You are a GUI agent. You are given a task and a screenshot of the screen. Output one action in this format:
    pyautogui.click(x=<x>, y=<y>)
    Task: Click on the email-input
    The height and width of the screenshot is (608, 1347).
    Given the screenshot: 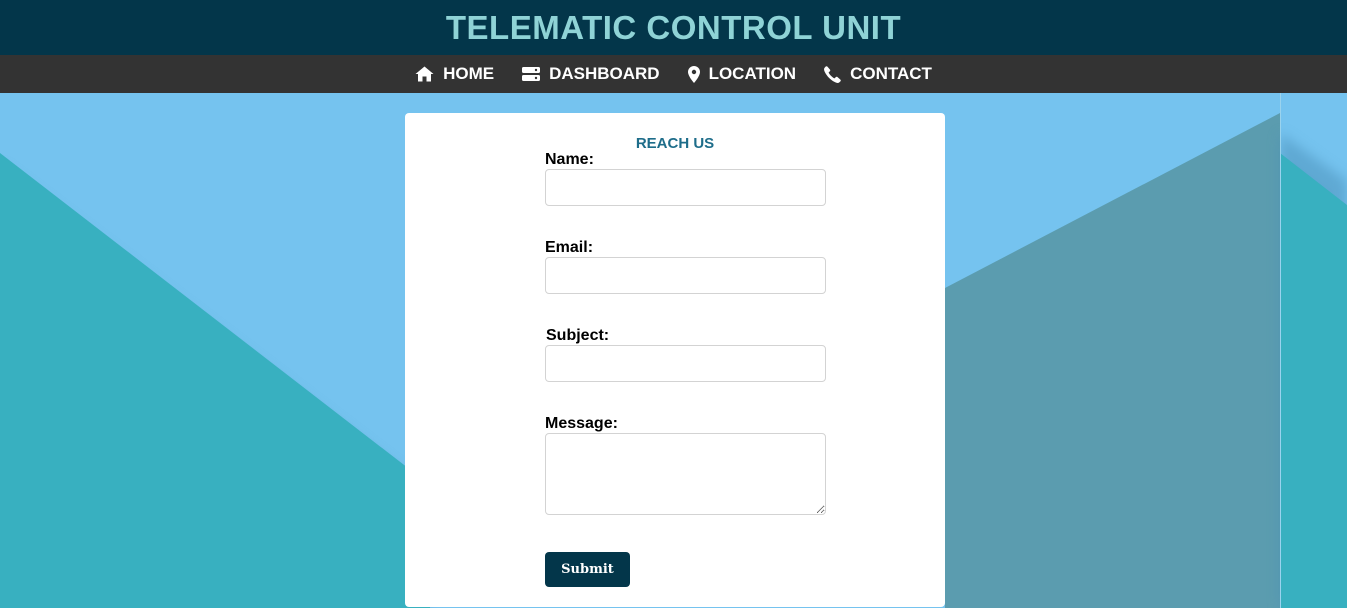 What is the action you would take?
    pyautogui.click(x=685, y=275)
    